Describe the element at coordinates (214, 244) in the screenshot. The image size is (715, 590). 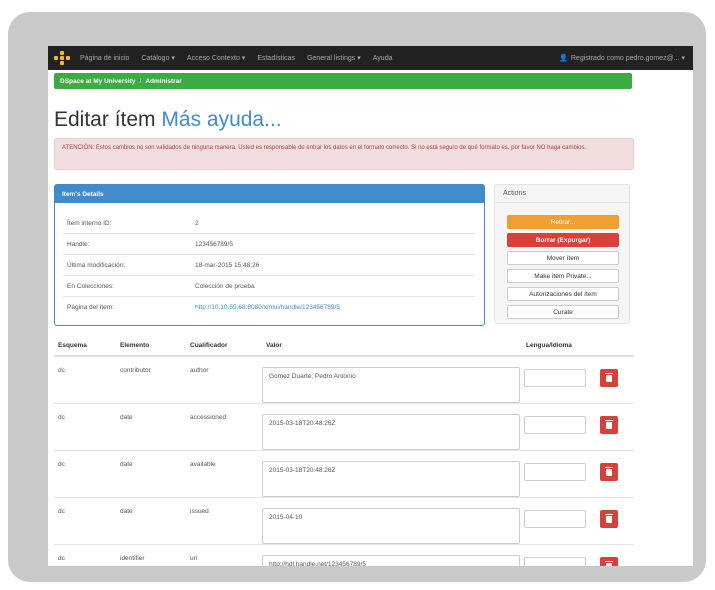
I see `detail-value: 123456789/5` at that location.